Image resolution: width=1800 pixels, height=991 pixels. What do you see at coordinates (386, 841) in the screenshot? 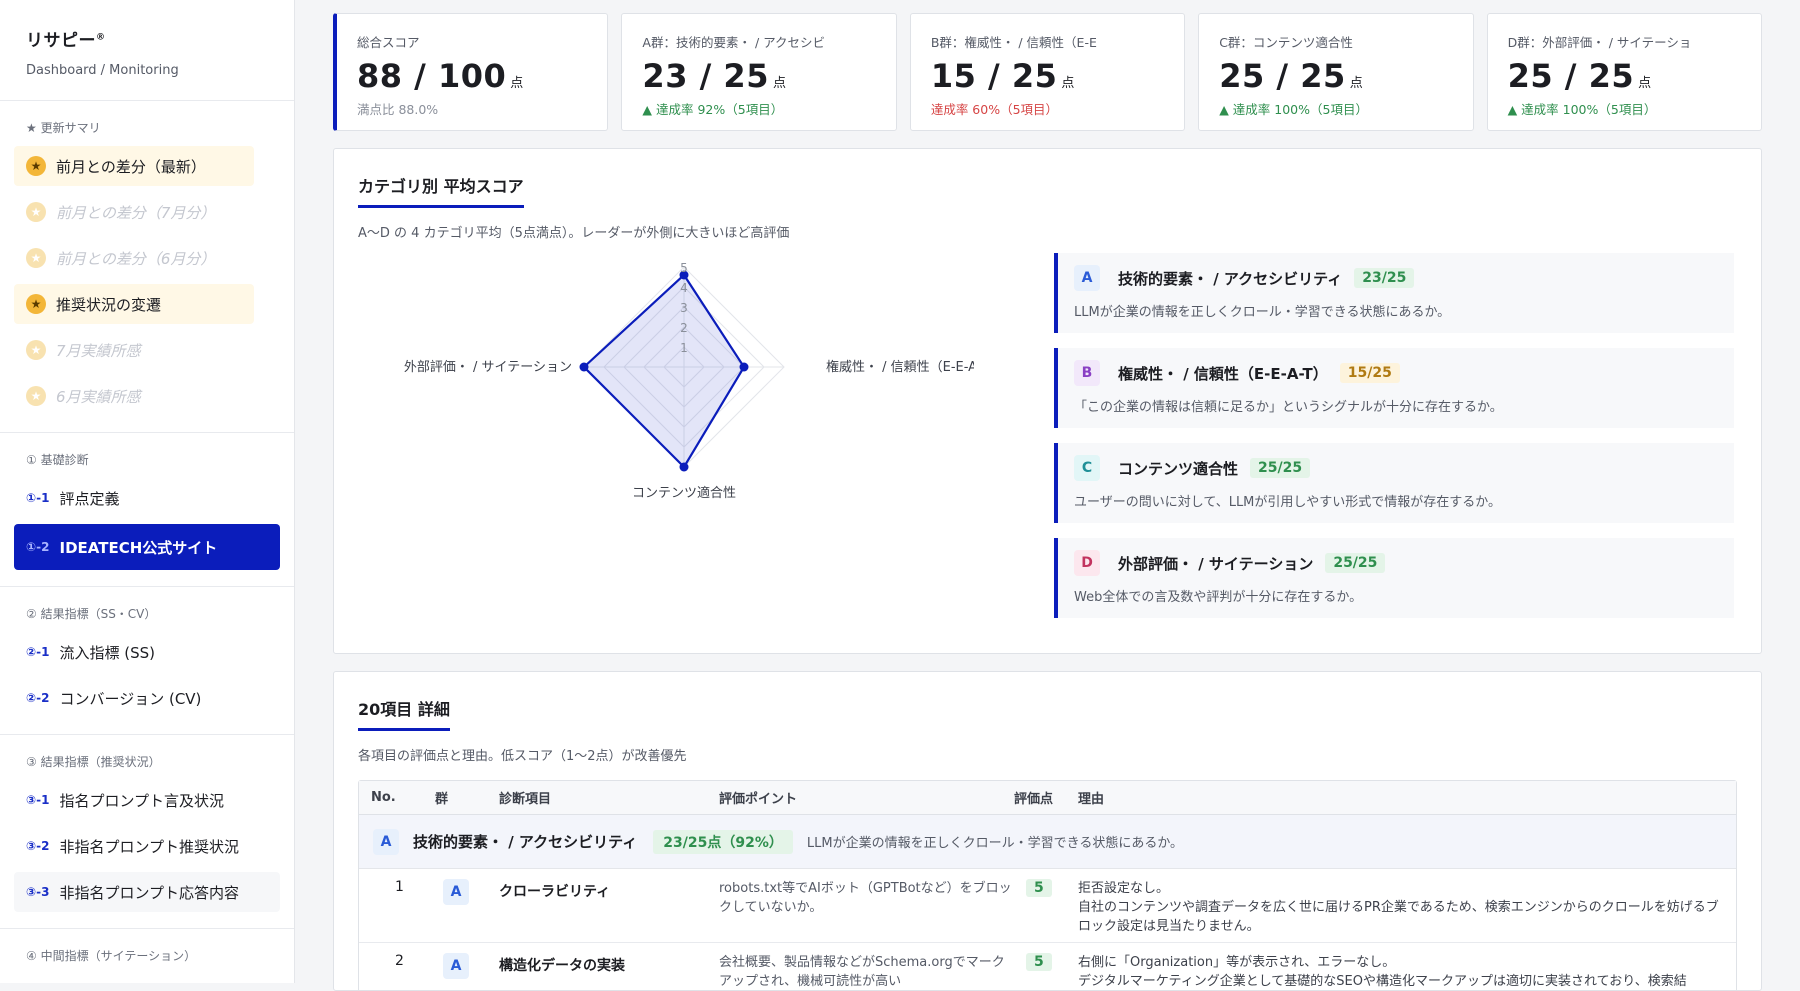
I see `group-letter: A` at bounding box center [386, 841].